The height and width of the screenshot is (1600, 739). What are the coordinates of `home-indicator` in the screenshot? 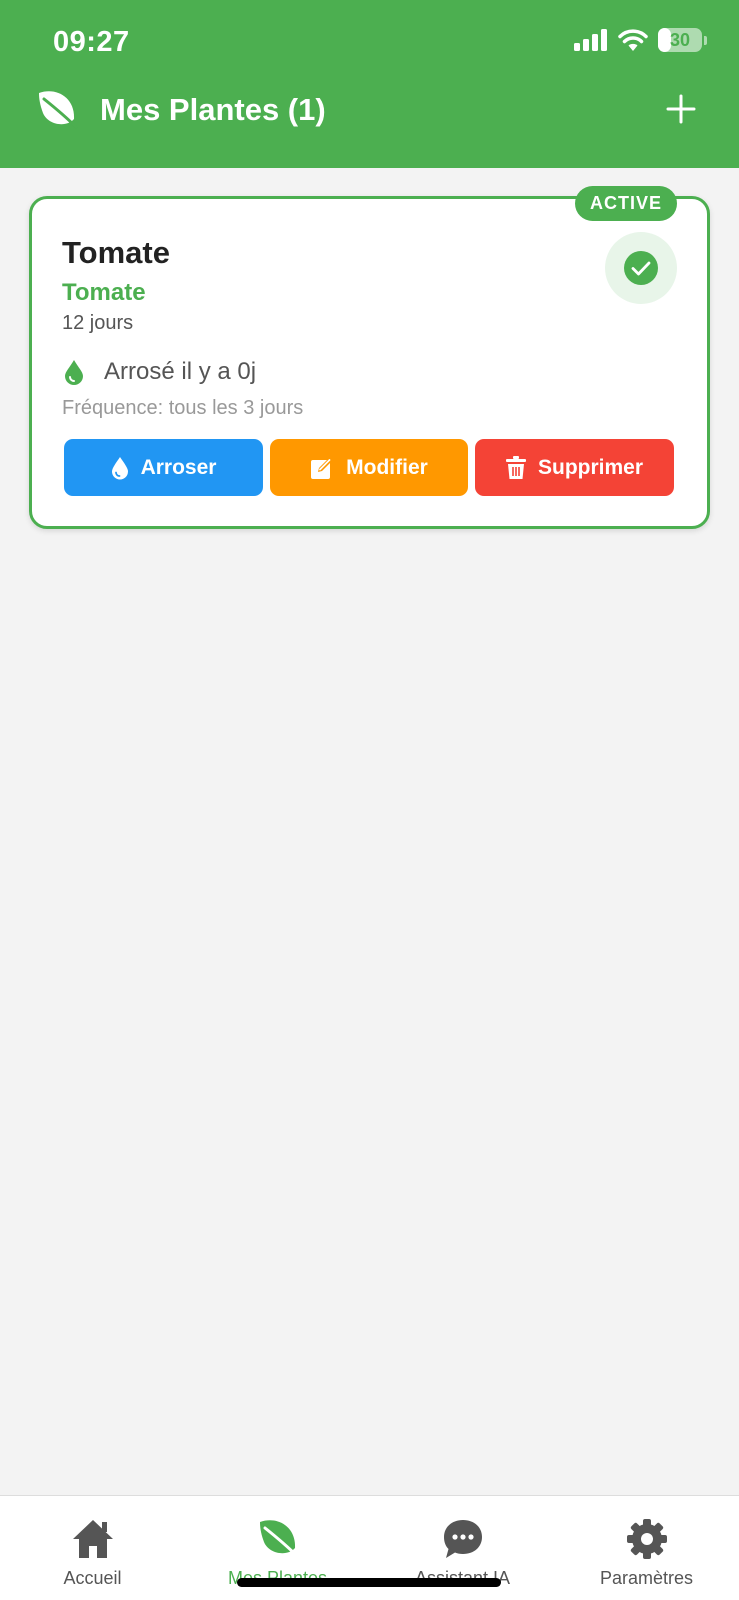 It's located at (369, 1582).